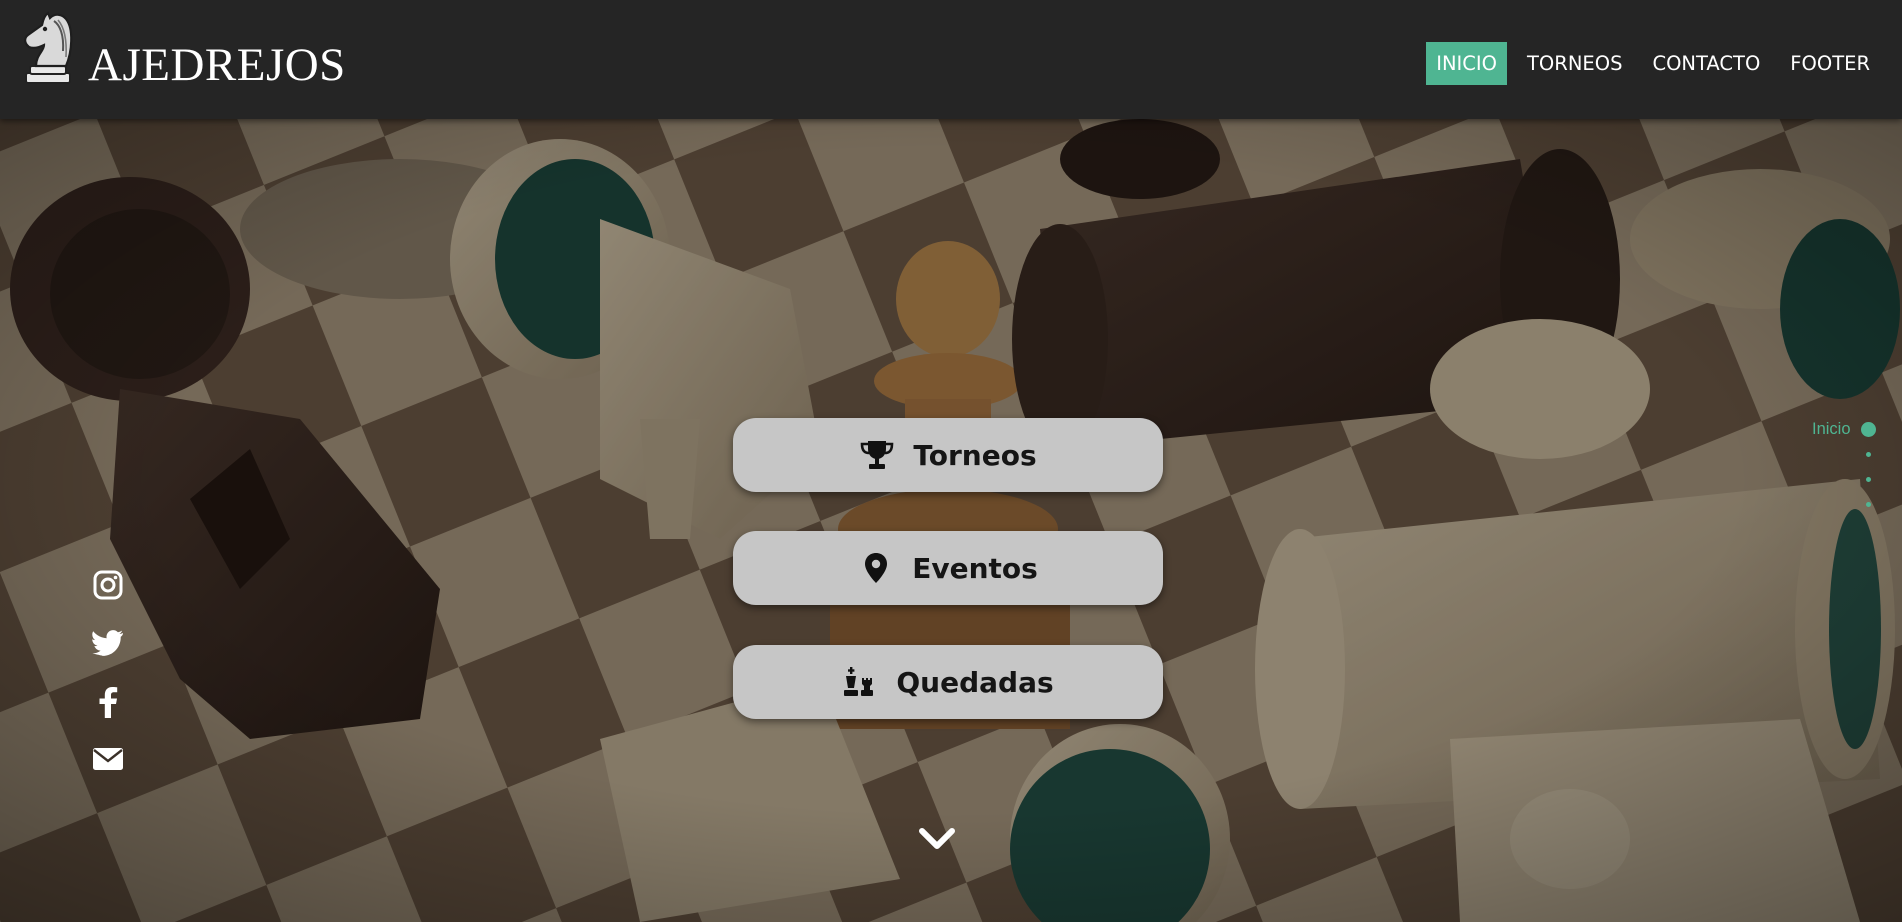 The width and height of the screenshot is (1902, 922). Describe the element at coordinates (1467, 63) in the screenshot. I see `nav-item-inicio: INICIO` at that location.